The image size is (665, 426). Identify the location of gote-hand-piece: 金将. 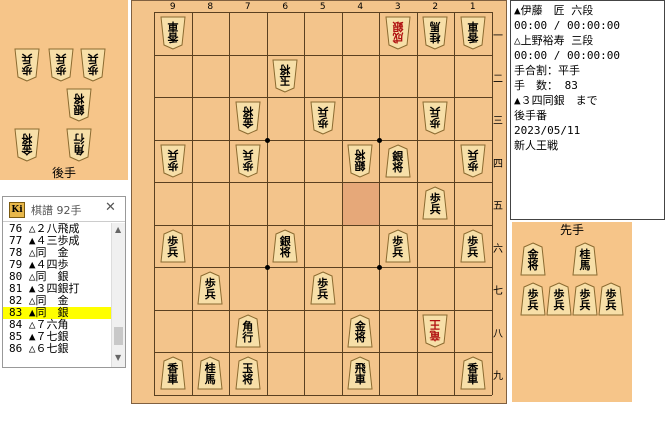
(27, 145).